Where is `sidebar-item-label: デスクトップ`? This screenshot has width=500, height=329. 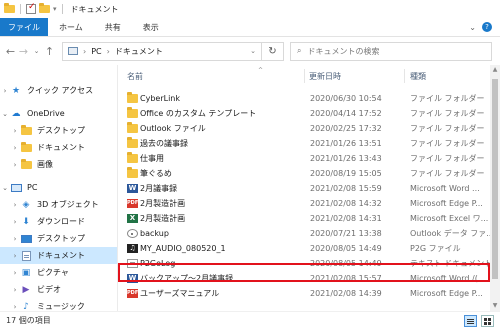 sidebar-item-label: デスクトップ is located at coordinates (61, 130).